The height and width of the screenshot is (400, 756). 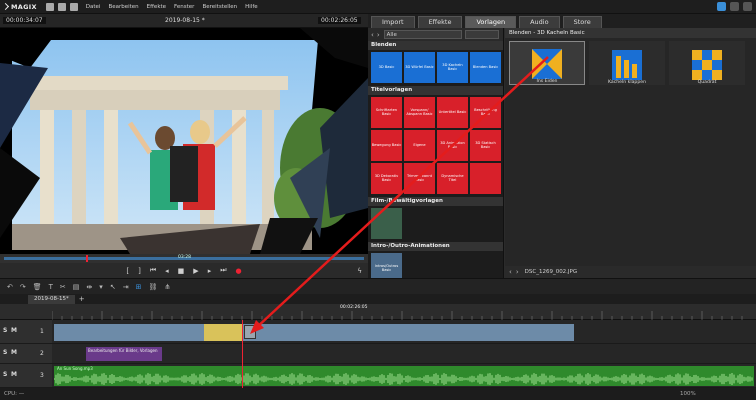 I want to click on detail-item: Quadrat, so click(x=707, y=63).